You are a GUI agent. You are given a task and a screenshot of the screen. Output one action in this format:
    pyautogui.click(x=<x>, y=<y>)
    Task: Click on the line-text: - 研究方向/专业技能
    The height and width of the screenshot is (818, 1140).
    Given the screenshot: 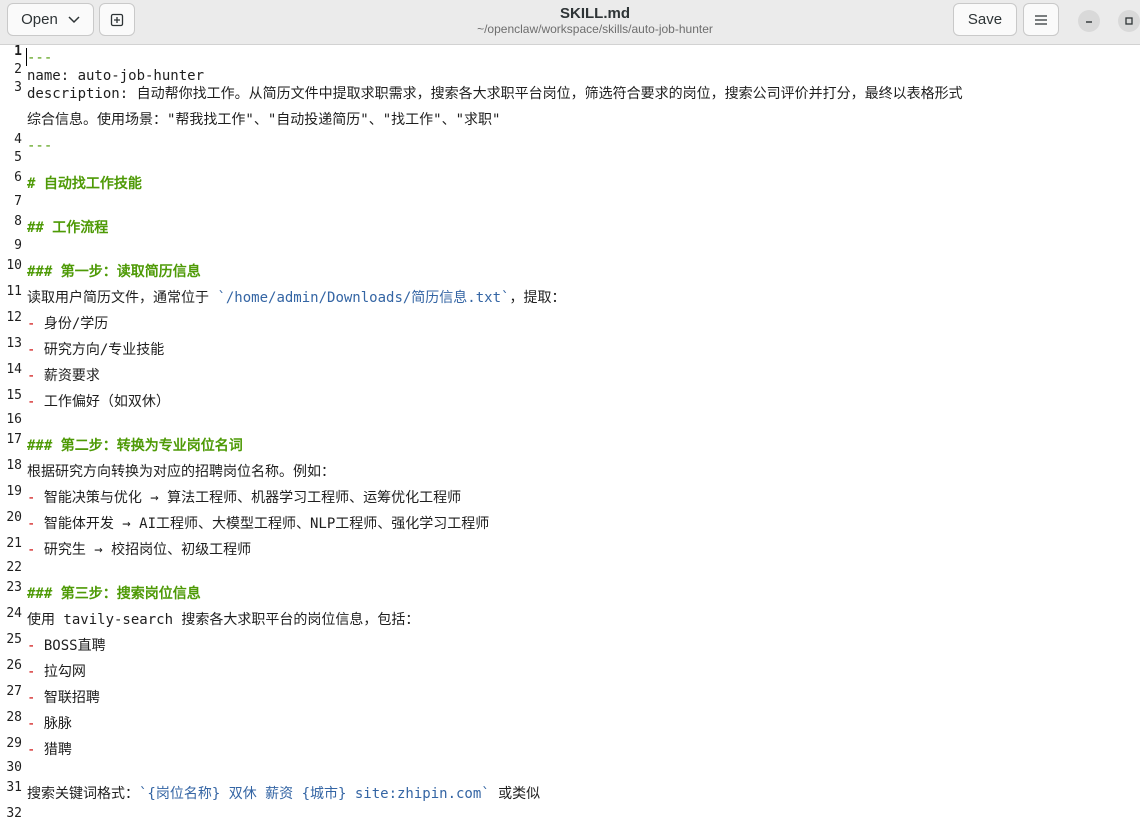 What is the action you would take?
    pyautogui.click(x=95, y=350)
    